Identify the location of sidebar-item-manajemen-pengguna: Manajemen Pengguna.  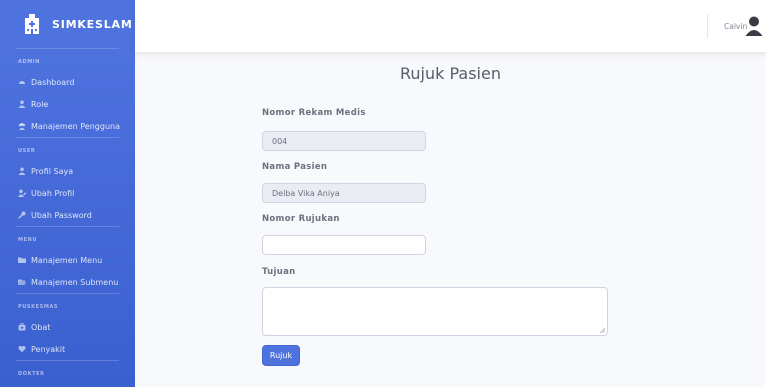
(67, 126).